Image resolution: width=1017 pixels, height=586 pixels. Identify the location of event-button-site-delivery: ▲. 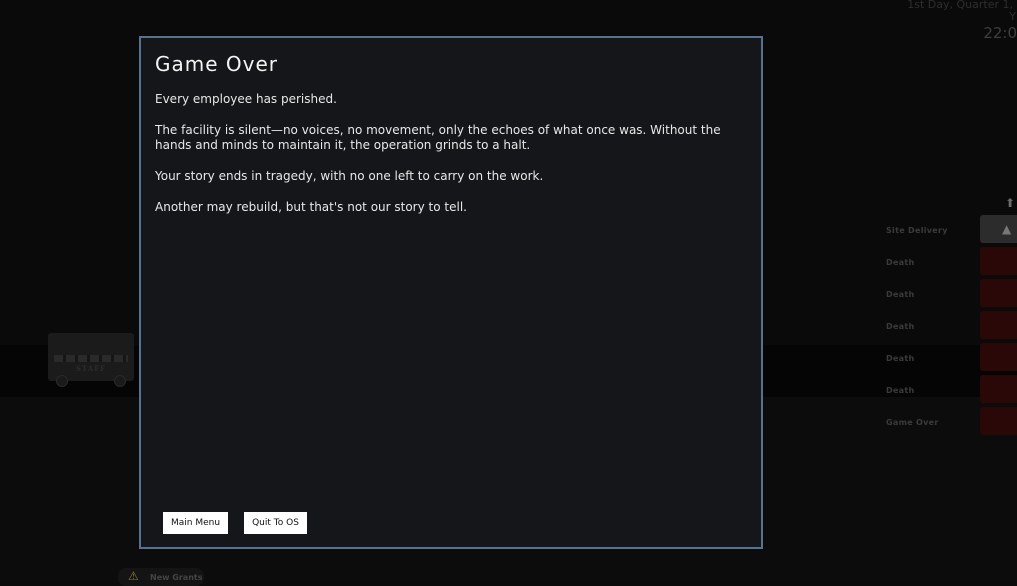
(998, 229).